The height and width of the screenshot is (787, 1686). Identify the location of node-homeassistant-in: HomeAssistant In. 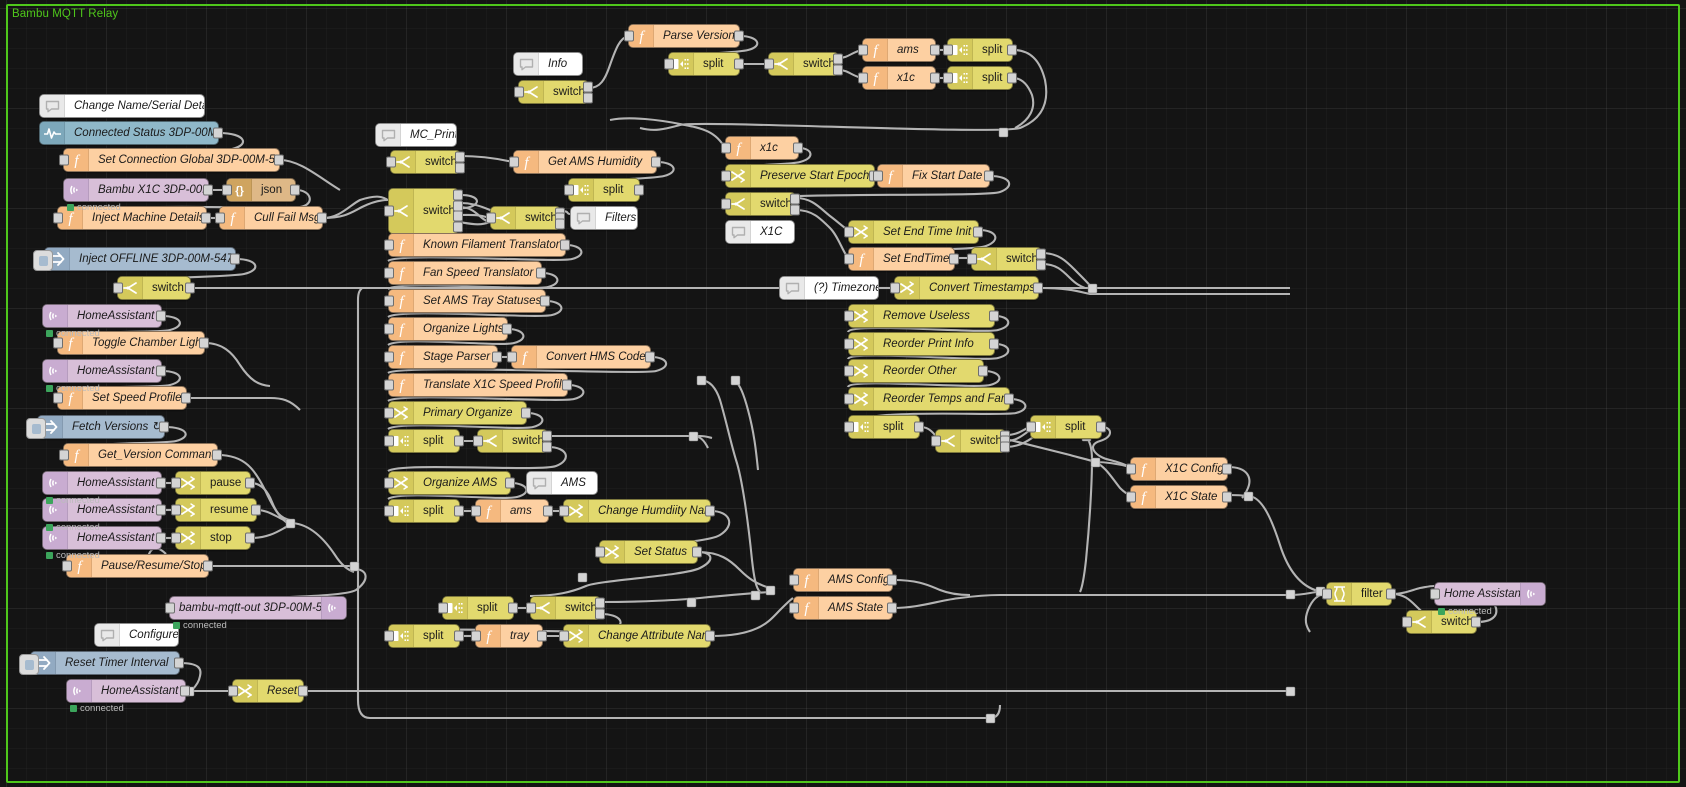
(104, 371).